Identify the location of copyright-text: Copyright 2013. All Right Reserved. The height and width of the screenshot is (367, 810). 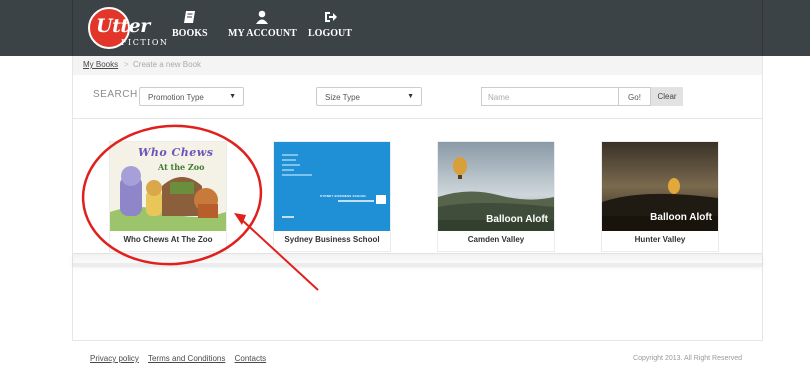
(687, 358).